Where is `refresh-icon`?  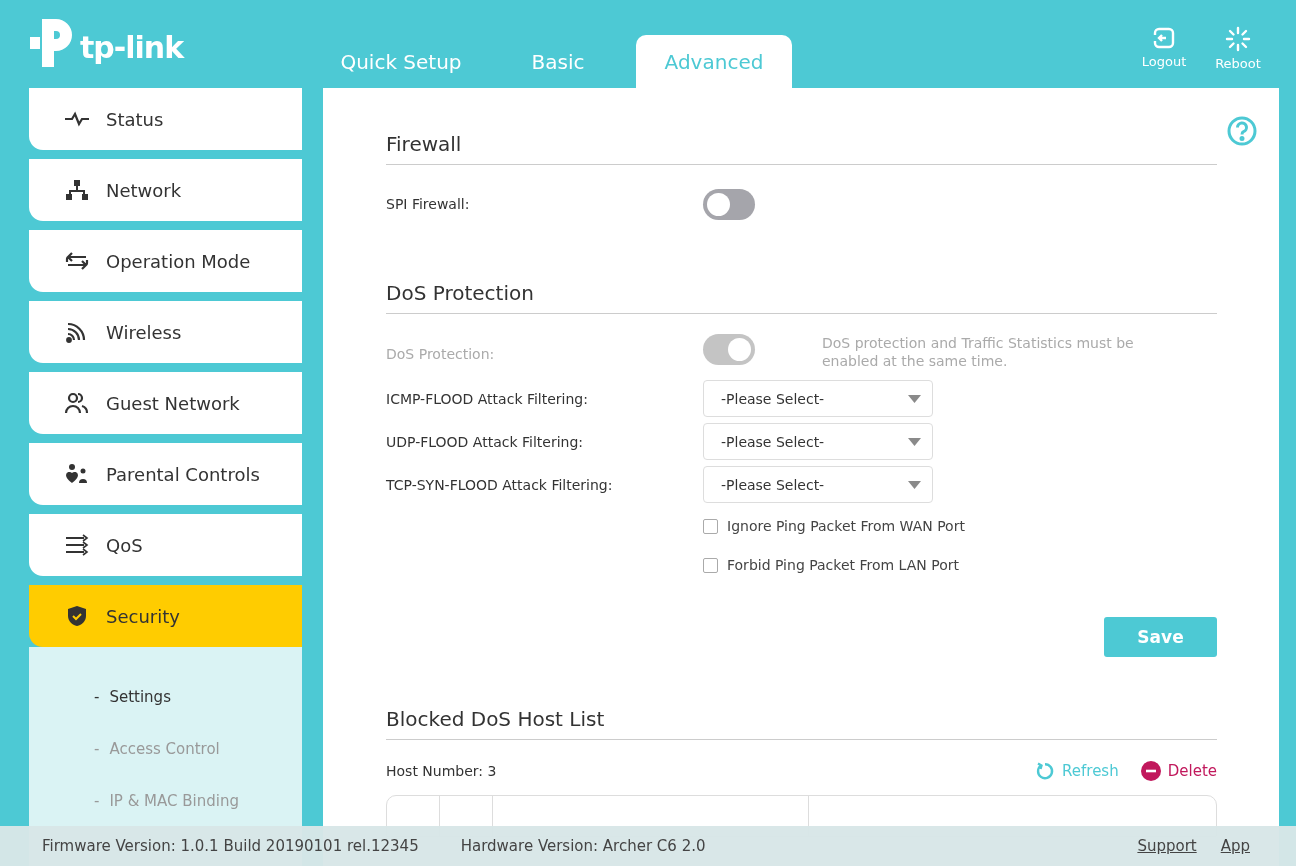 refresh-icon is located at coordinates (1045, 771).